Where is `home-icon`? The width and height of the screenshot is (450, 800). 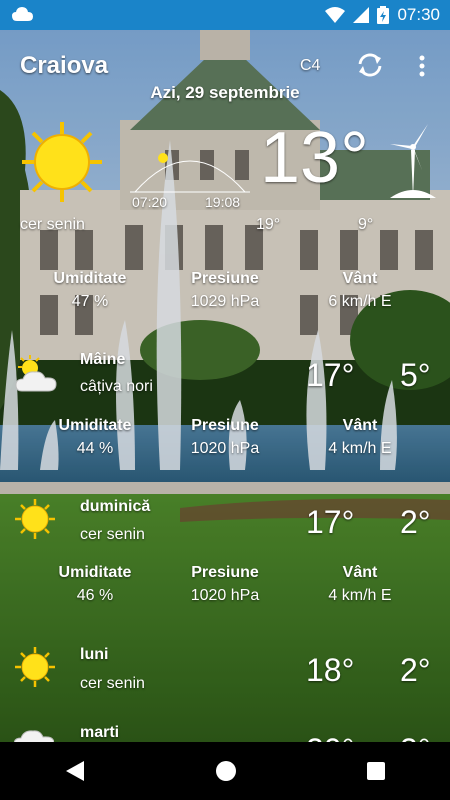 home-icon is located at coordinates (226, 771).